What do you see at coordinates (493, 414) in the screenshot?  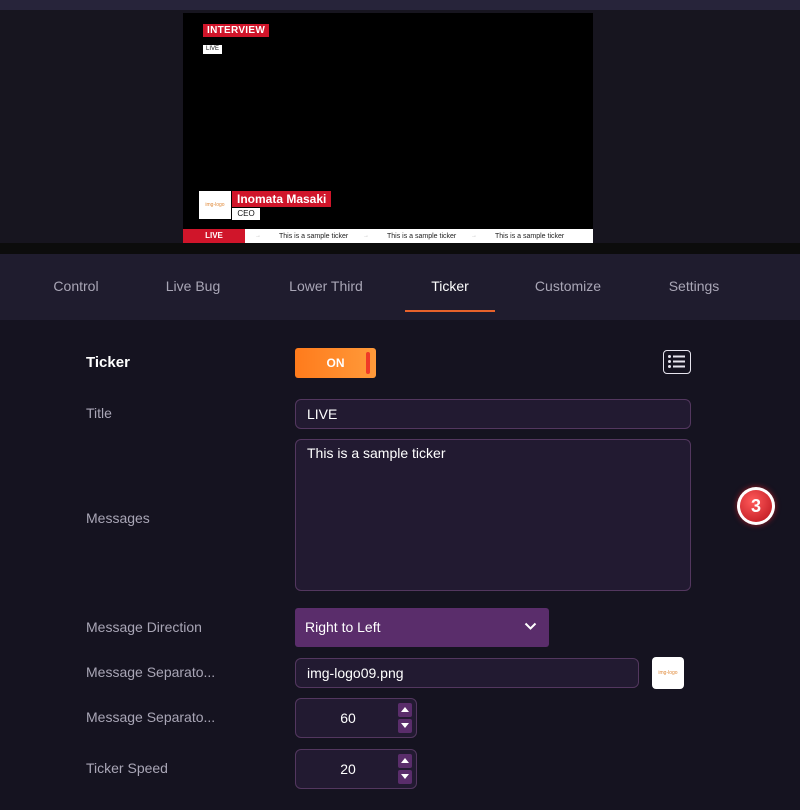 I see `title-input: LIVE` at bounding box center [493, 414].